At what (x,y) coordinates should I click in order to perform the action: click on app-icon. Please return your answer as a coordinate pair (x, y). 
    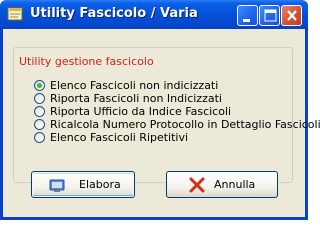
    Looking at the image, I should click on (15, 14).